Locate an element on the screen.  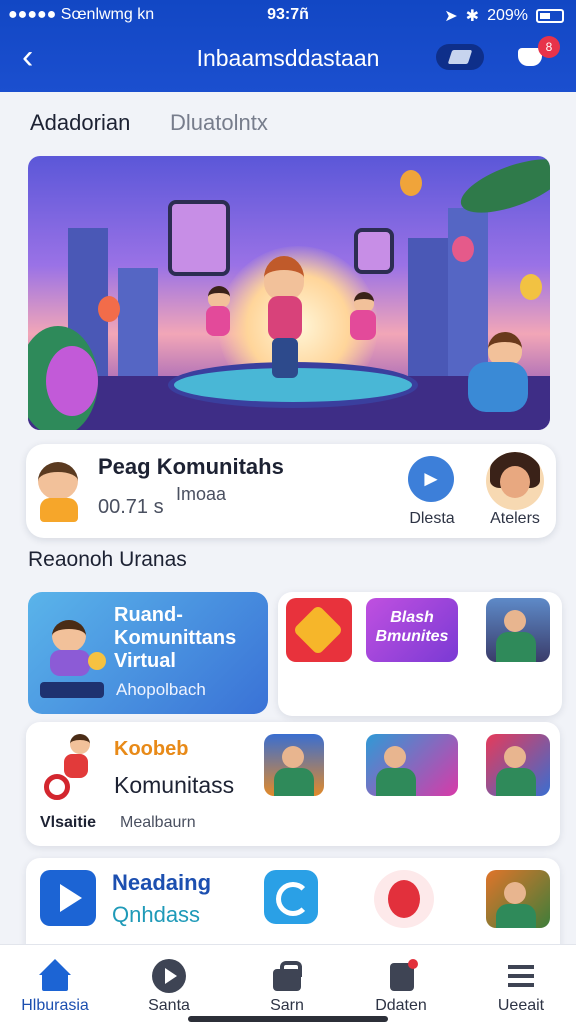
reading-title: Neadaing is located at coordinates (162, 882).